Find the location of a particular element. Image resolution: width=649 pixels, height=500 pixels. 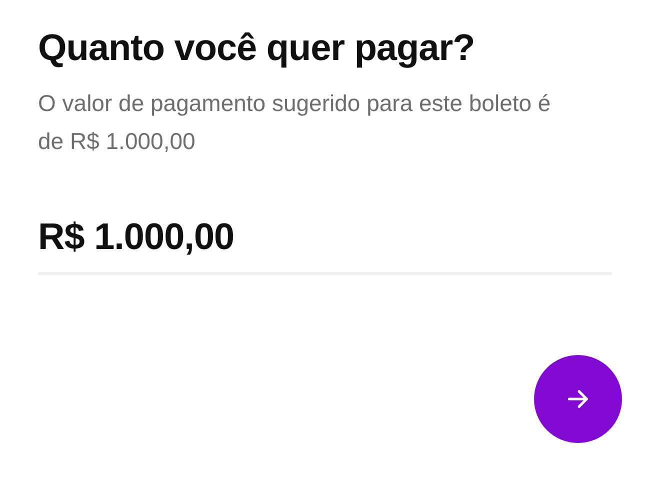

amount-field: R$ 1.000,00 is located at coordinates (325, 245).